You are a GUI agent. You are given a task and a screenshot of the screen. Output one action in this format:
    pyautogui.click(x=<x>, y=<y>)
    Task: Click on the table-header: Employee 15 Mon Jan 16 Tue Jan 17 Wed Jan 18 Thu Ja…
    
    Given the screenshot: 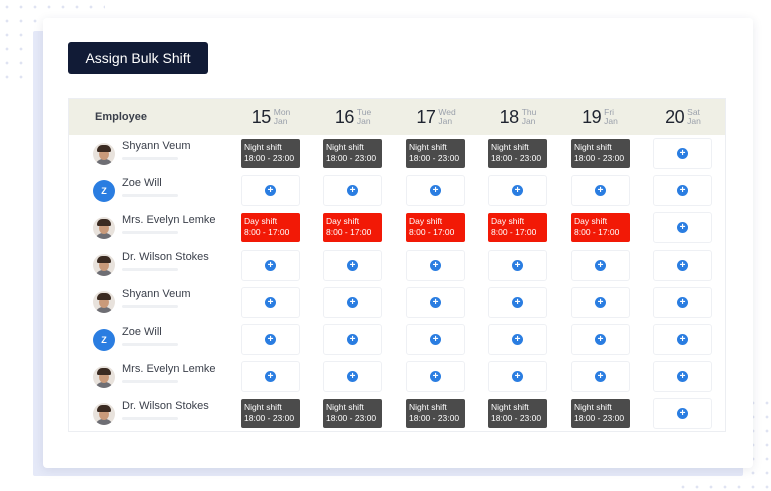 What is the action you would take?
    pyautogui.click(x=397, y=117)
    